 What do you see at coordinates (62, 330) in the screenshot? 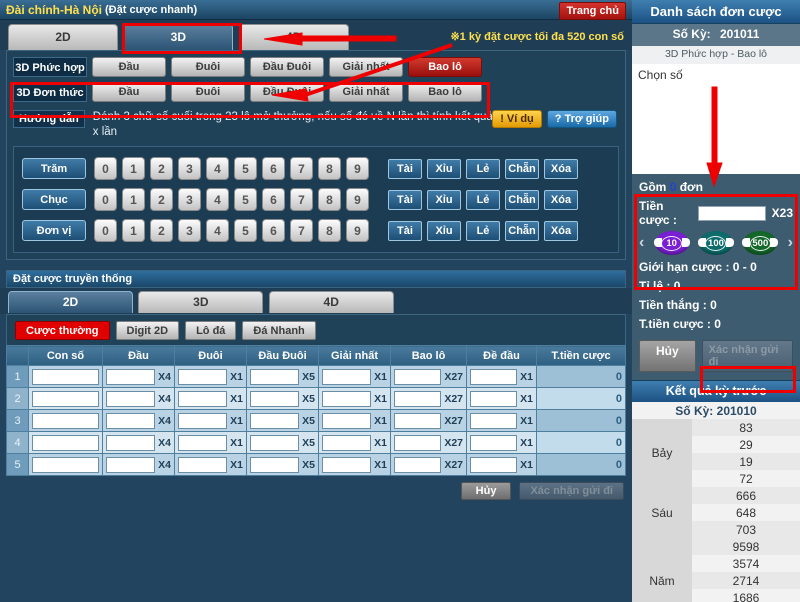
I see `mode-cuocthuong-button: Cược thường` at bounding box center [62, 330].